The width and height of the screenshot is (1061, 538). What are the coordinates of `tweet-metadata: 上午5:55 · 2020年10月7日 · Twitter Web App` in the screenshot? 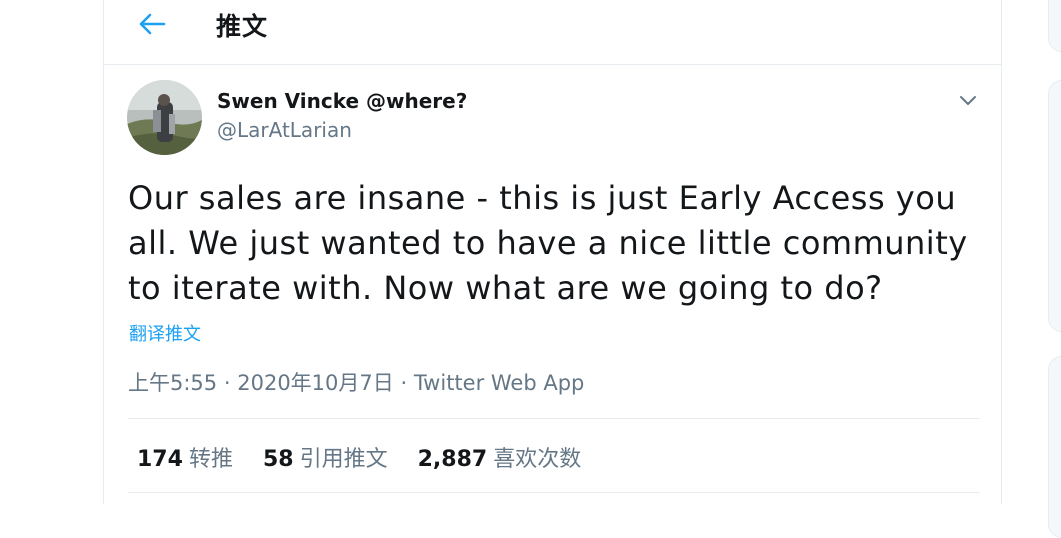 It's located at (356, 382).